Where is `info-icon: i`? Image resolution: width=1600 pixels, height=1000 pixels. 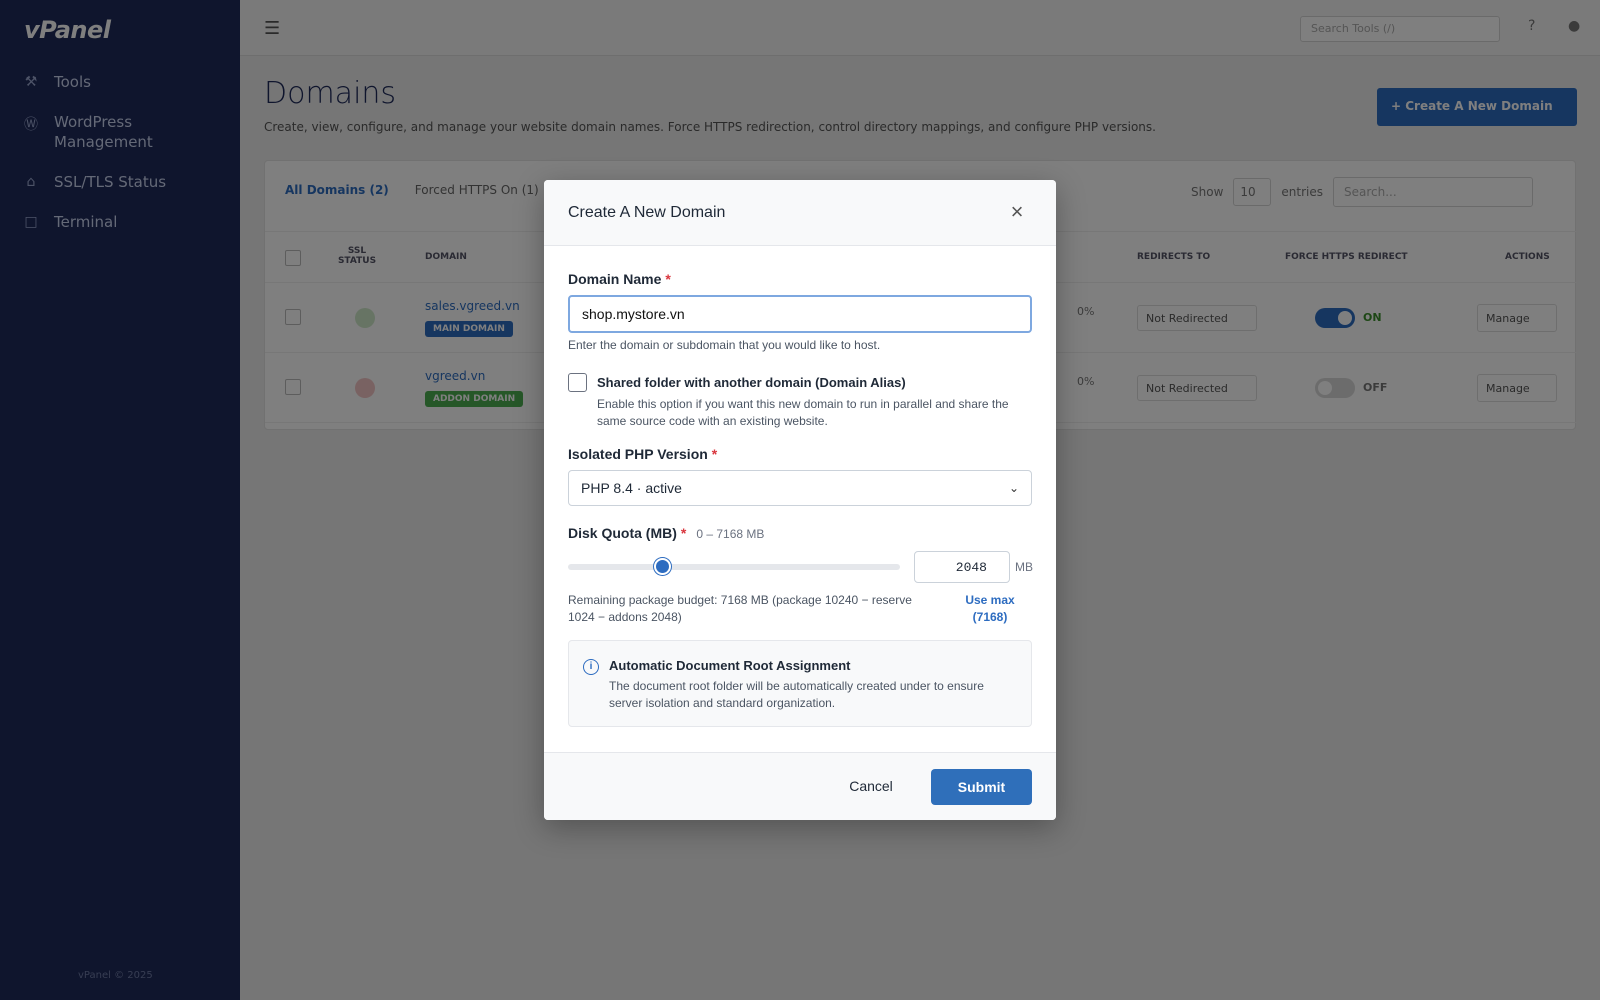
info-icon: i is located at coordinates (591, 667).